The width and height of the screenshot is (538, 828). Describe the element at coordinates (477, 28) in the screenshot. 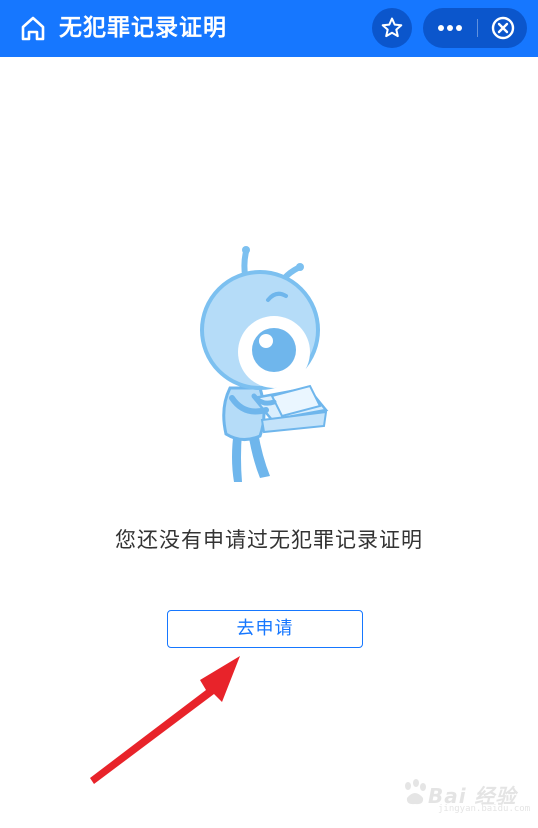

I see `capsule-divider` at that location.